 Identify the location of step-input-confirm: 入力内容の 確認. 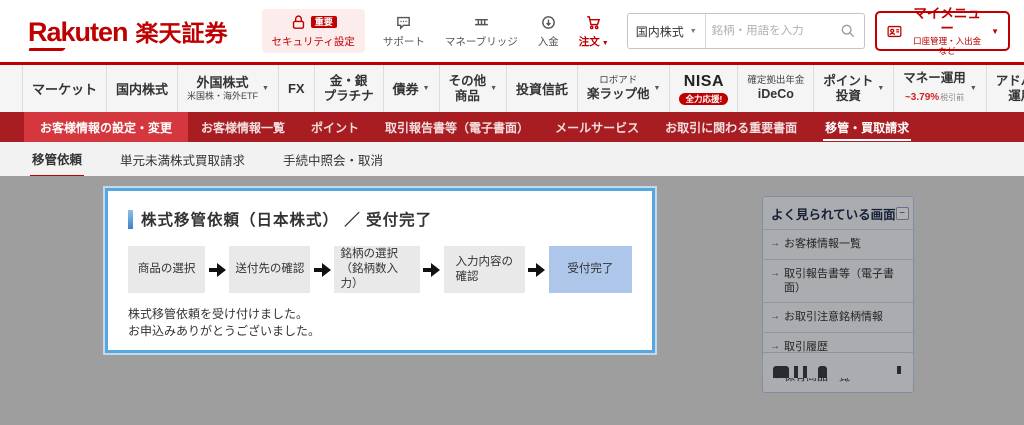
(484, 269).